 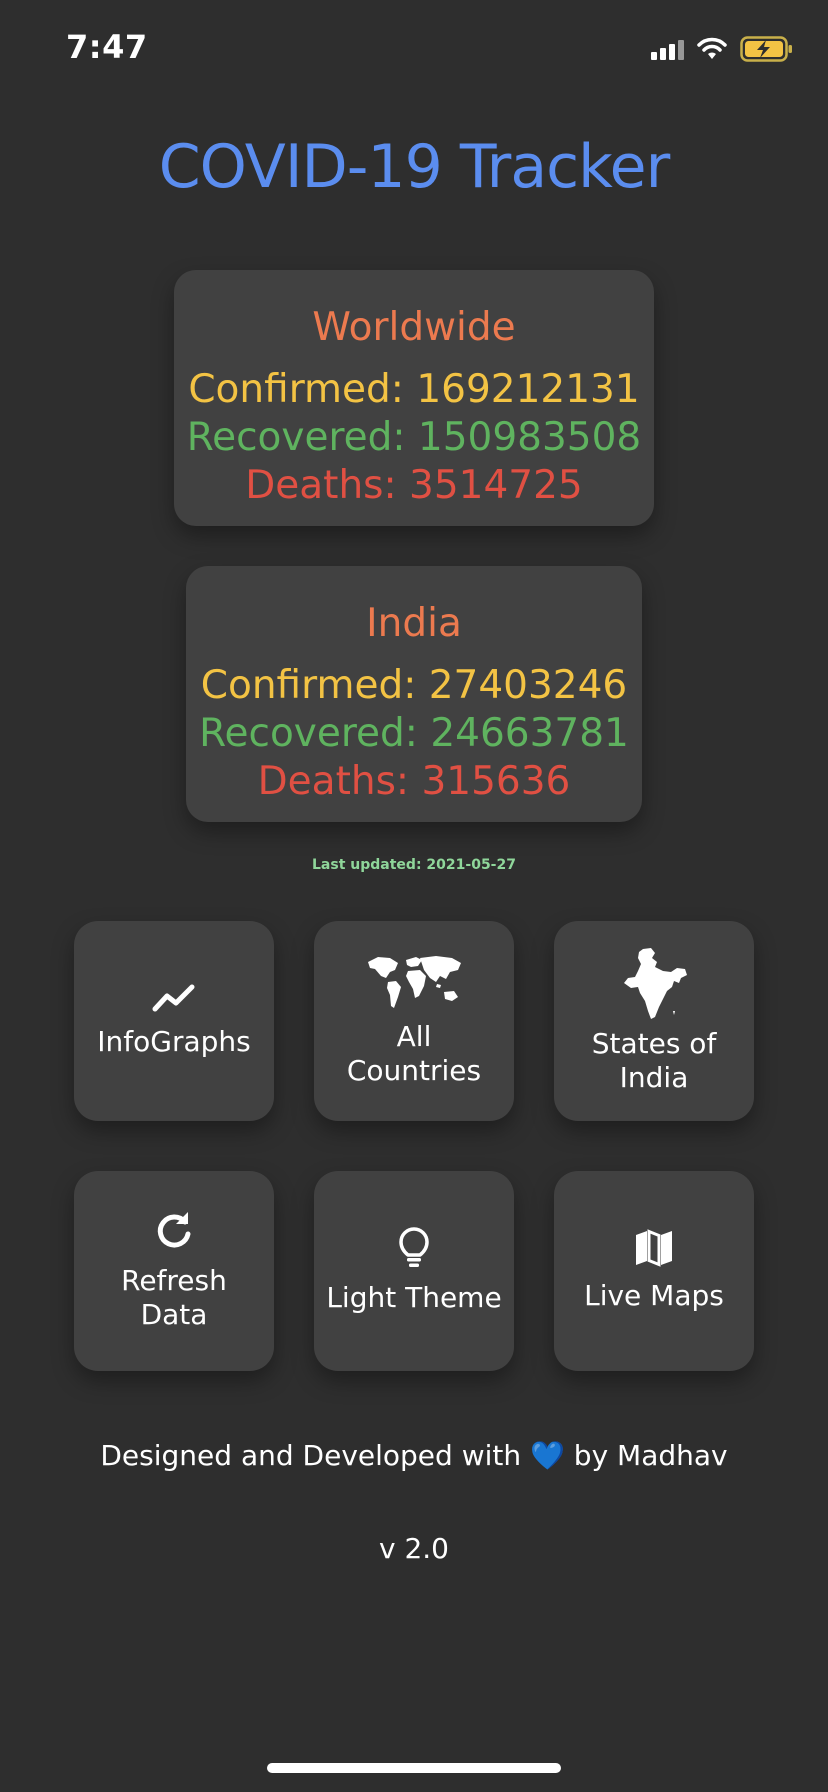 What do you see at coordinates (414, 1271) in the screenshot?
I see `light-theme-button: Light Theme` at bounding box center [414, 1271].